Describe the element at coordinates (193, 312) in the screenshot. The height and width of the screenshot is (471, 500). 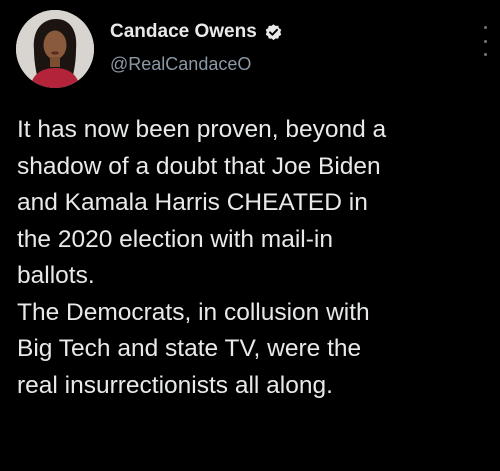
I see `tweet-text-line: The Democrats, in collusion with` at that location.